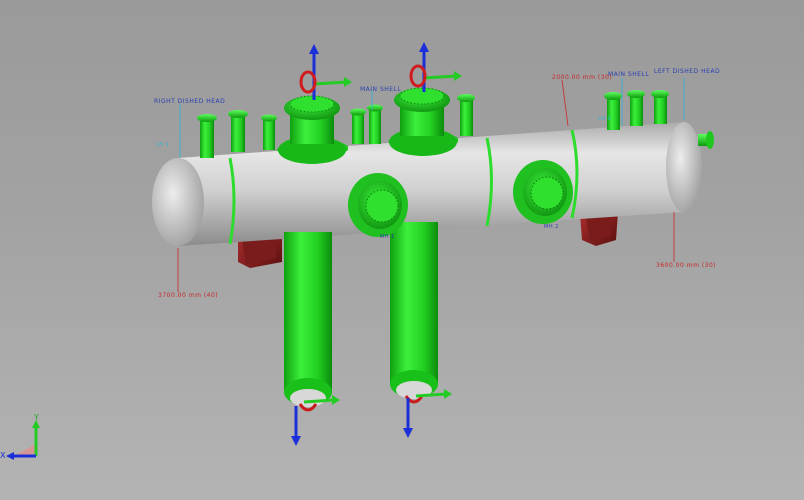  I want to click on nozzle-n3, so click(269, 132).